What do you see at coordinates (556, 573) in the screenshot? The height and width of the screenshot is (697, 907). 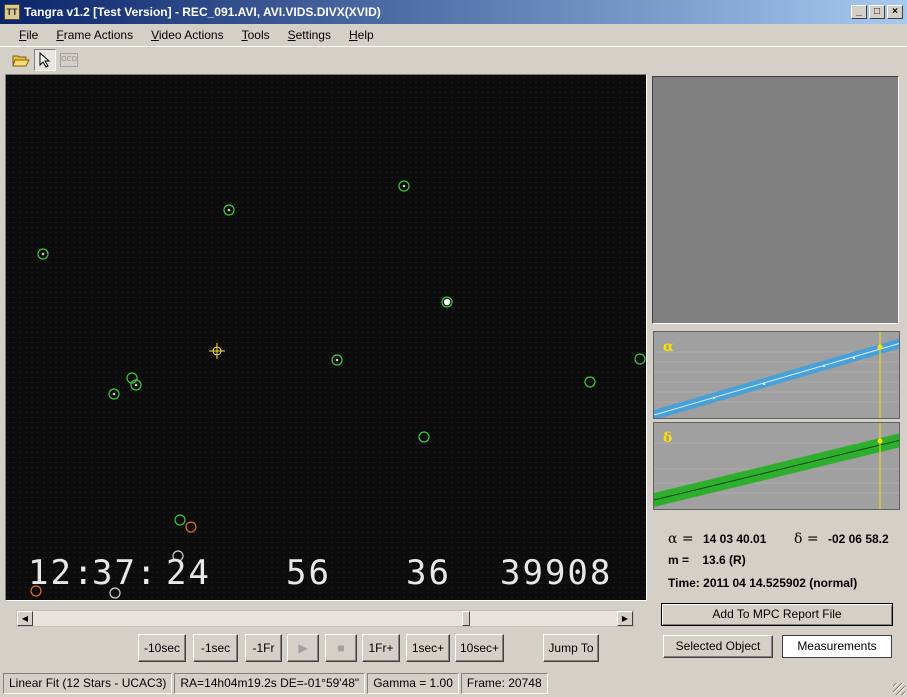 I see `osd-field-3: 39908` at bounding box center [556, 573].